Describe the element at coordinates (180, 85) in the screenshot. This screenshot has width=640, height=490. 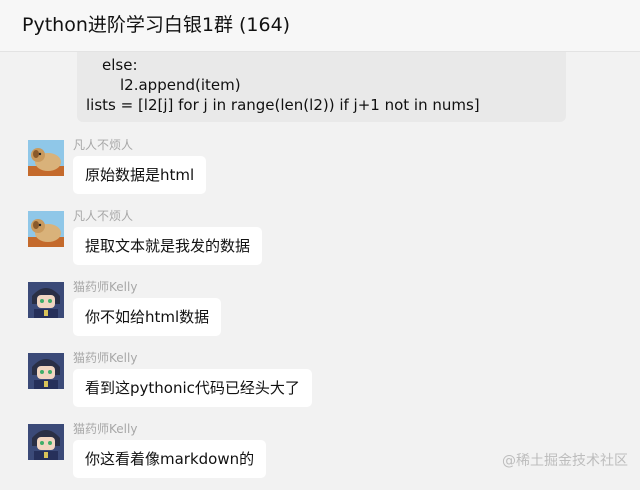
I see `code-line: l2.append(item)` at that location.